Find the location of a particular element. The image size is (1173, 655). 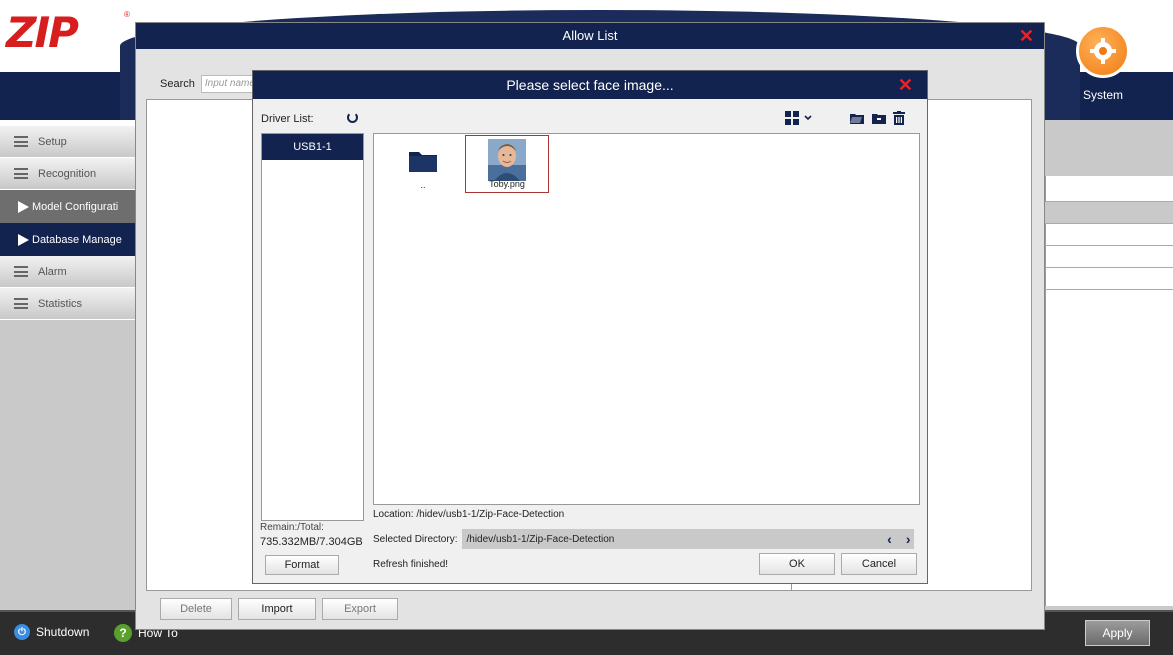

driver-list: USB1-1 is located at coordinates (312, 327).